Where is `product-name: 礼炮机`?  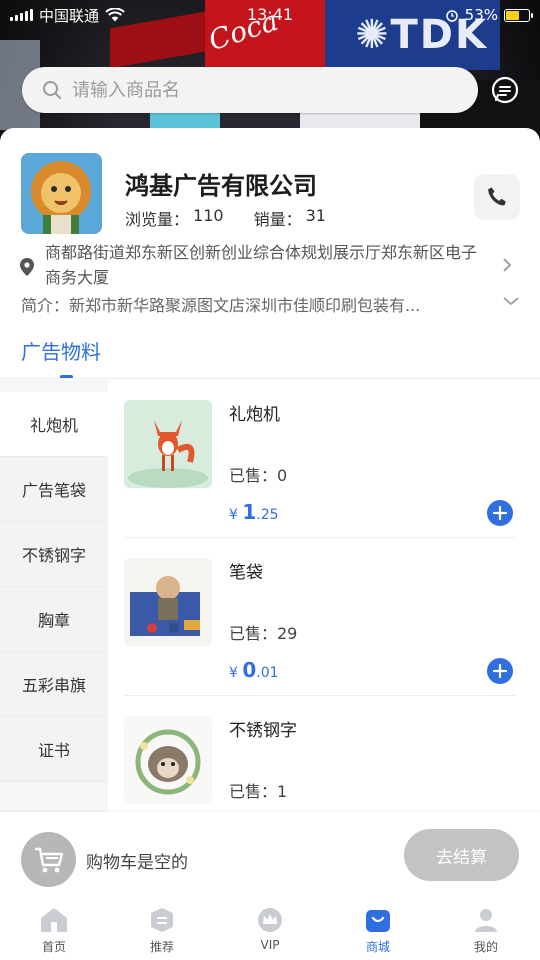
product-name: 礼炮机 is located at coordinates (254, 415).